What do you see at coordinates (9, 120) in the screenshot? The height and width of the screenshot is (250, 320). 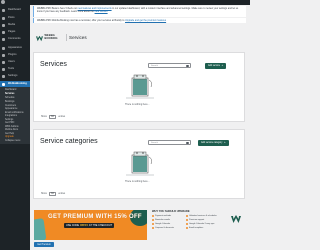 I see `submenu-settings: Settings` at bounding box center [9, 120].